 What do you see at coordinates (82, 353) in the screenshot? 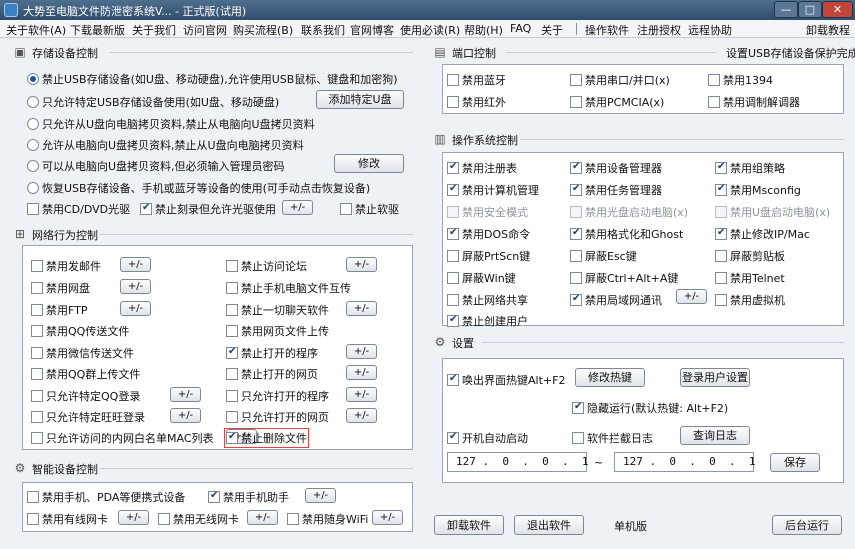
I see `network-left-item: 禁用微信传送文件` at bounding box center [82, 353].